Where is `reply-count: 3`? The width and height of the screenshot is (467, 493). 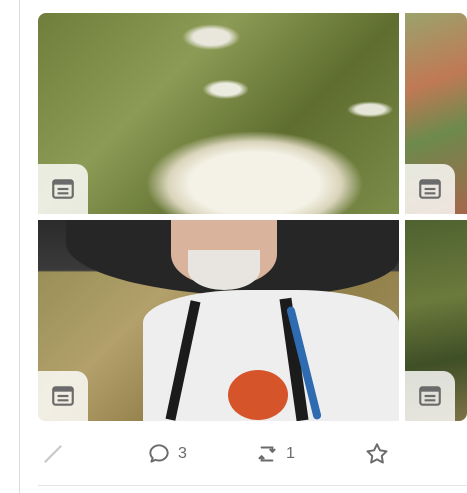 reply-count: 3 is located at coordinates (182, 453).